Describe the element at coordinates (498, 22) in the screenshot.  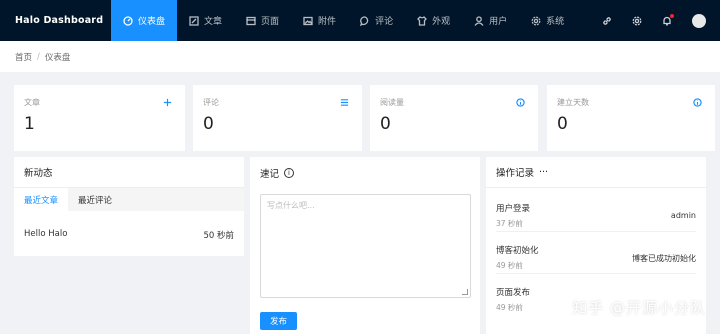
I see `nav-label: 用户` at that location.